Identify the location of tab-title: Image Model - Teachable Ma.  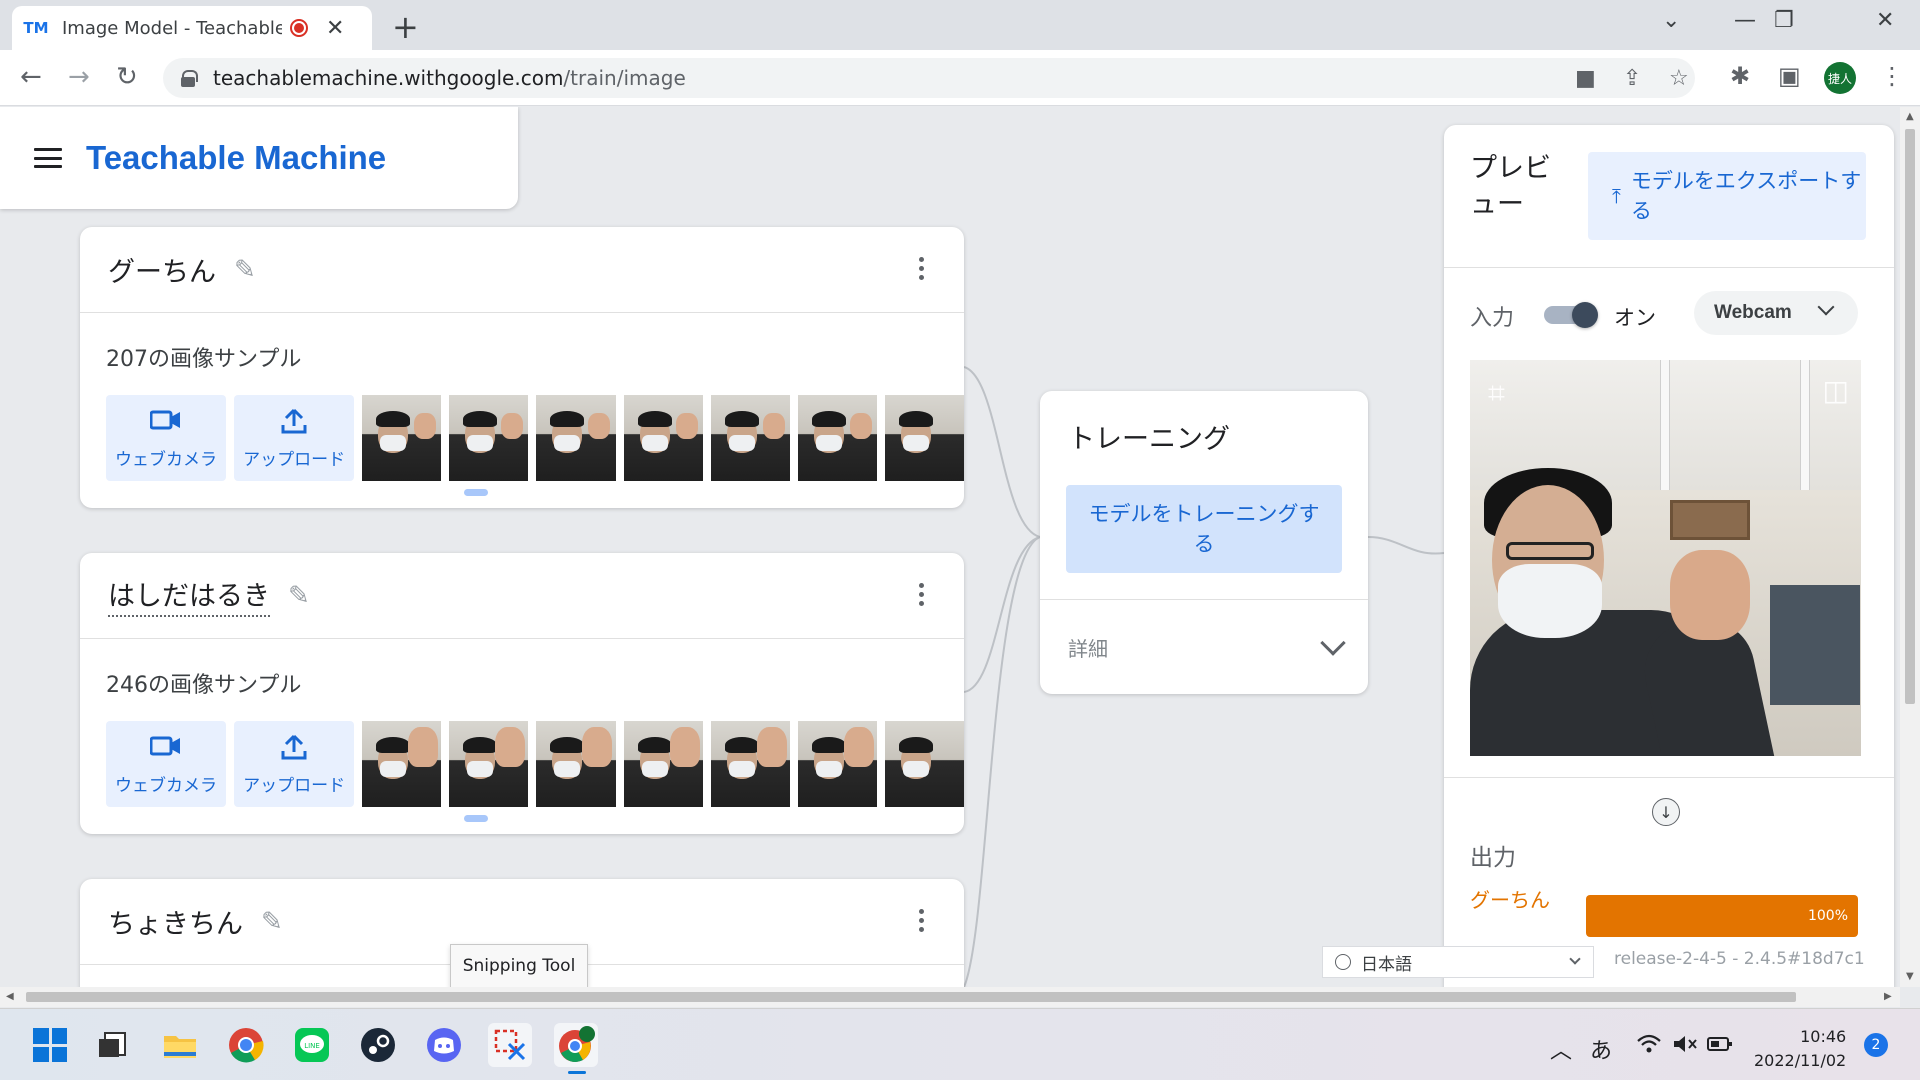
(172, 28).